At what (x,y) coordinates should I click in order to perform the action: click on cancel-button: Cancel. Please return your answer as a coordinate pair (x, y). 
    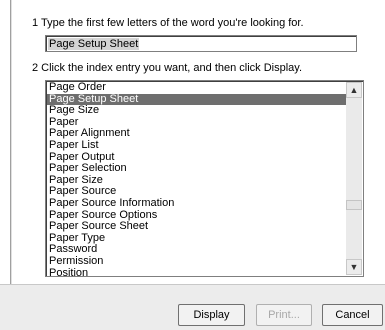
    Looking at the image, I should click on (352, 315).